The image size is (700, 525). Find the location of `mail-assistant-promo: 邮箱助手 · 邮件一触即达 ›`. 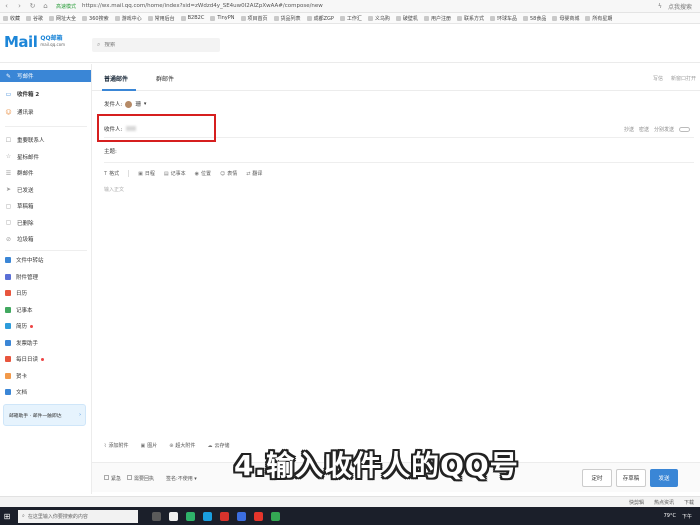

mail-assistant-promo: 邮箱助手 · 邮件一触即达 › is located at coordinates (44, 415).